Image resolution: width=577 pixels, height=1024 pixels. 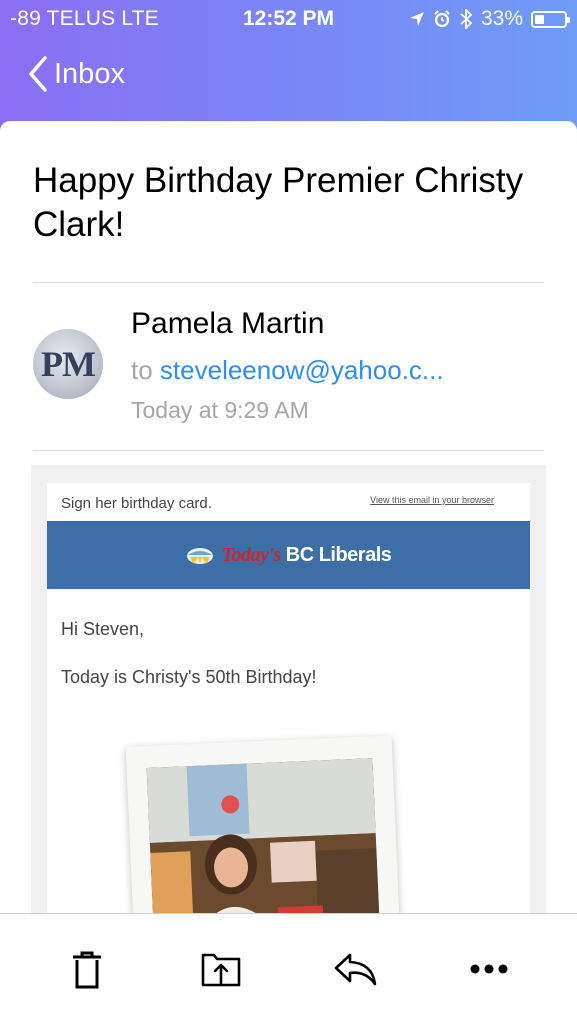 What do you see at coordinates (142, 370) in the screenshot?
I see `to-prefix: to` at bounding box center [142, 370].